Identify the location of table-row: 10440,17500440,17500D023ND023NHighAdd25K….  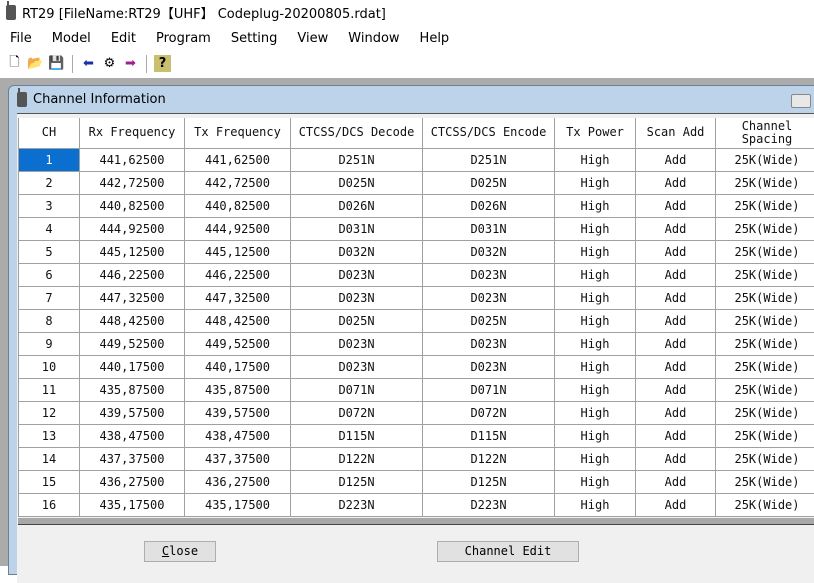
(416, 366).